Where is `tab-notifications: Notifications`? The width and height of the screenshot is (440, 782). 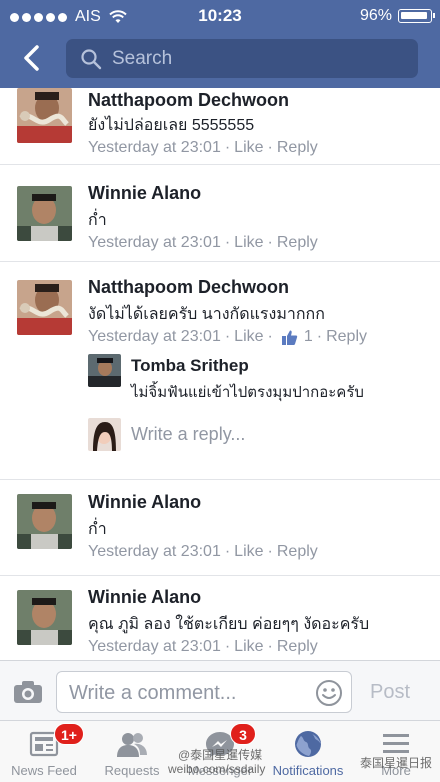
tab-notifications: Notifications is located at coordinates (308, 751).